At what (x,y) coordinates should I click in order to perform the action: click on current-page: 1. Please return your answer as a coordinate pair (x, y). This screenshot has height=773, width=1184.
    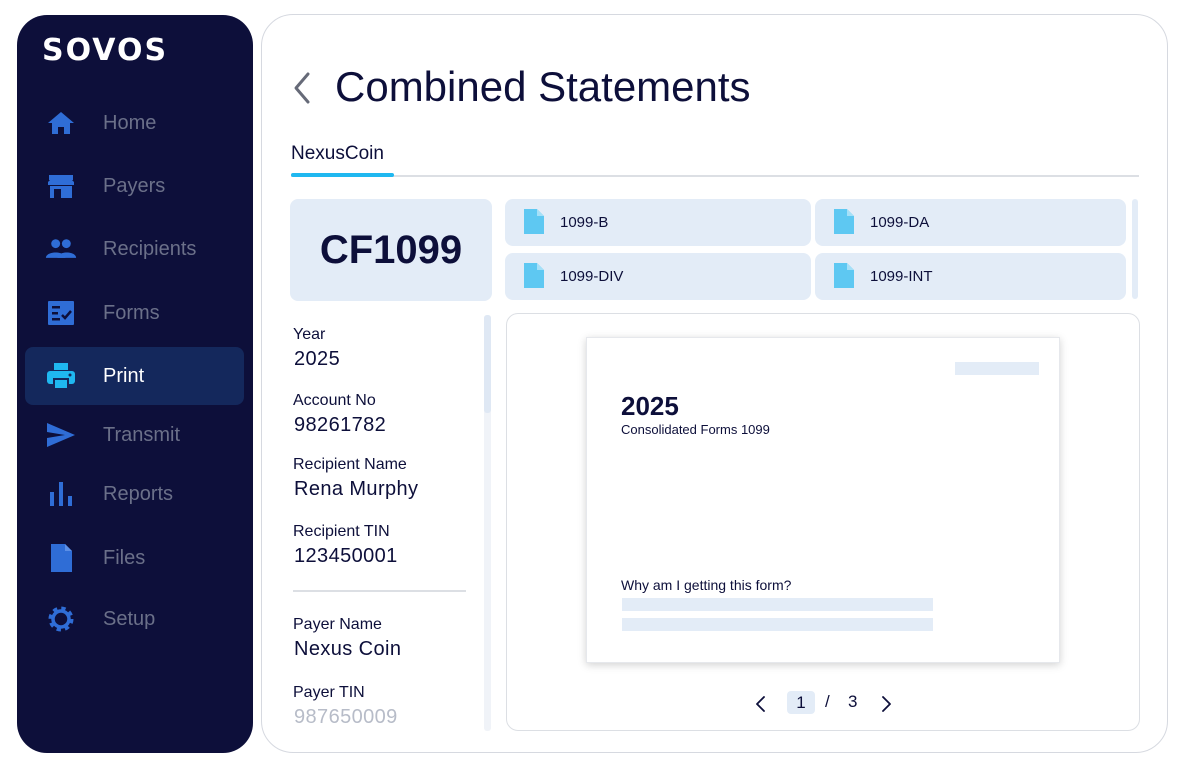
    Looking at the image, I should click on (801, 702).